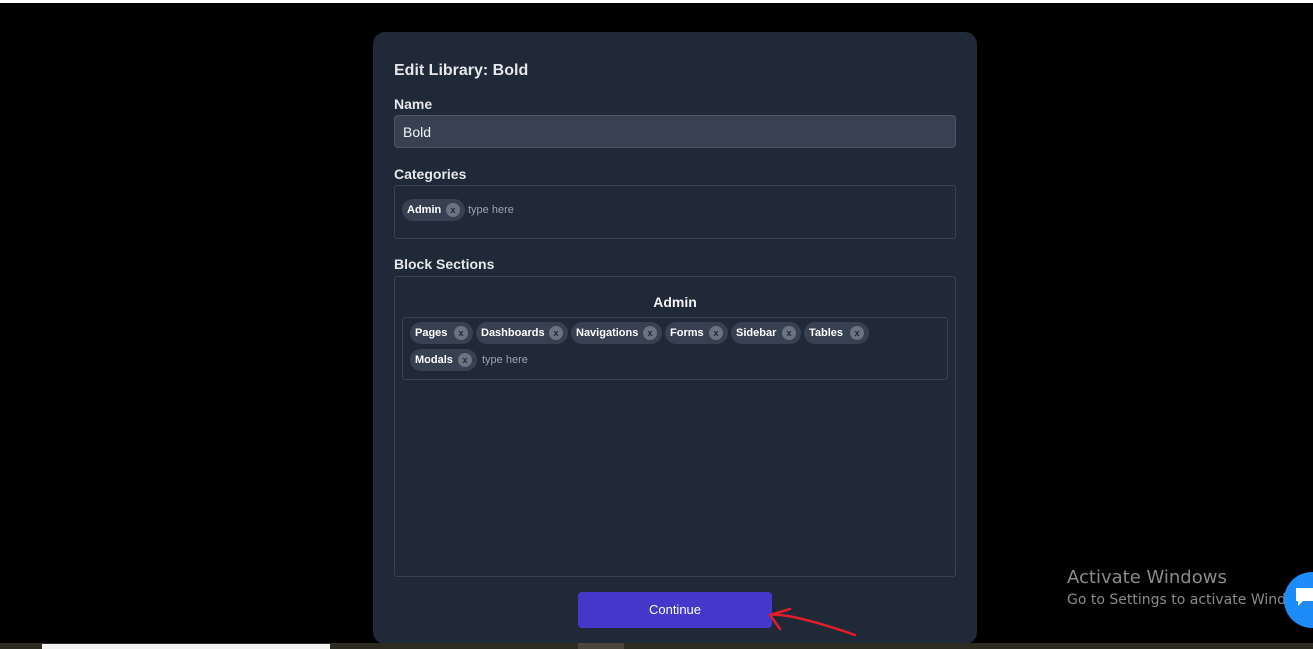 This screenshot has height=649, width=1313. What do you see at coordinates (430, 174) in the screenshot?
I see `categories-label: Categories` at bounding box center [430, 174].